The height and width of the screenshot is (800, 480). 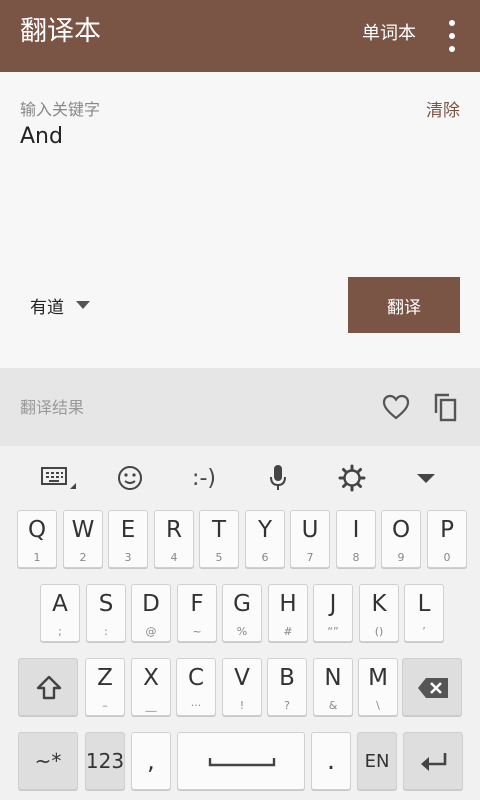 I want to click on language-key: EN, so click(x=377, y=761).